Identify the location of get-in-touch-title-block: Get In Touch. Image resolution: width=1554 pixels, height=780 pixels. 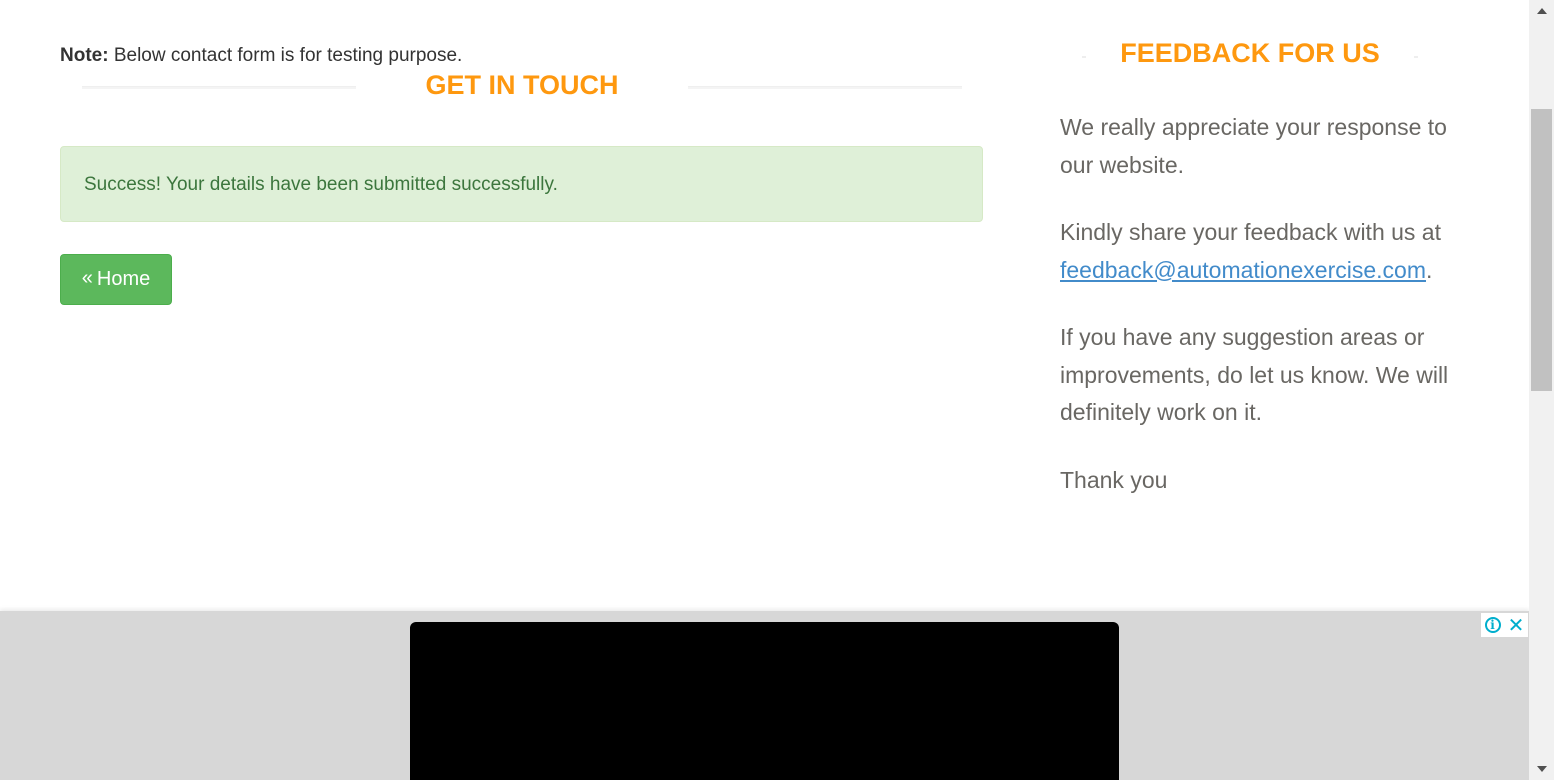
(522, 86).